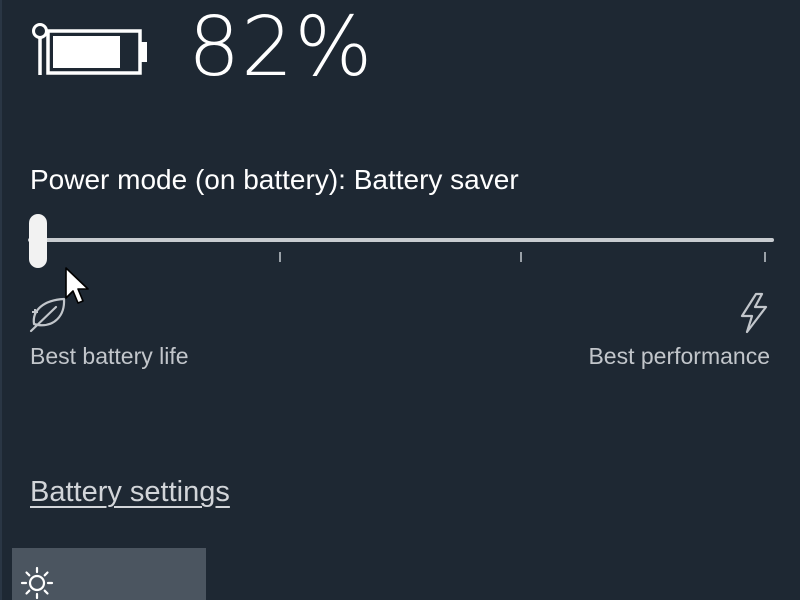  I want to click on slider-thumb, so click(38, 241).